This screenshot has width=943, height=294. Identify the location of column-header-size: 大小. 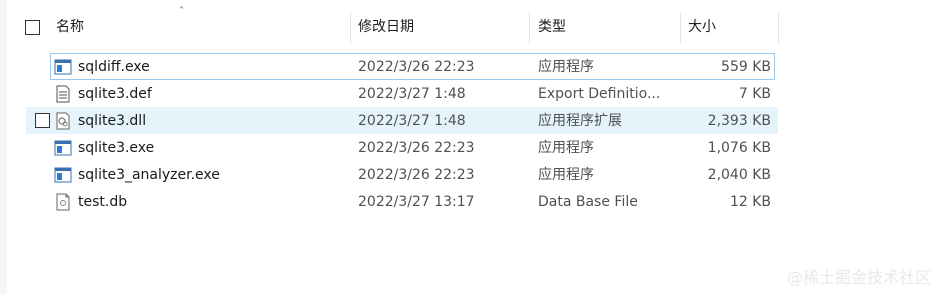
(702, 27).